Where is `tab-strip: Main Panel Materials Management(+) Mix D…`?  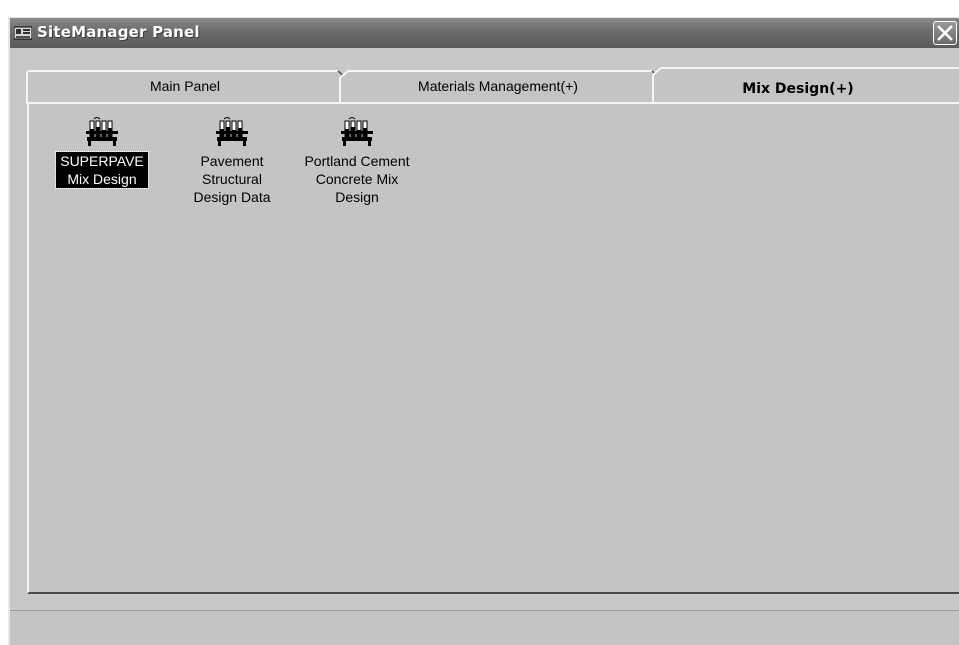 tab-strip: Main Panel Materials Management(+) Mix D… is located at coordinates (484, 76).